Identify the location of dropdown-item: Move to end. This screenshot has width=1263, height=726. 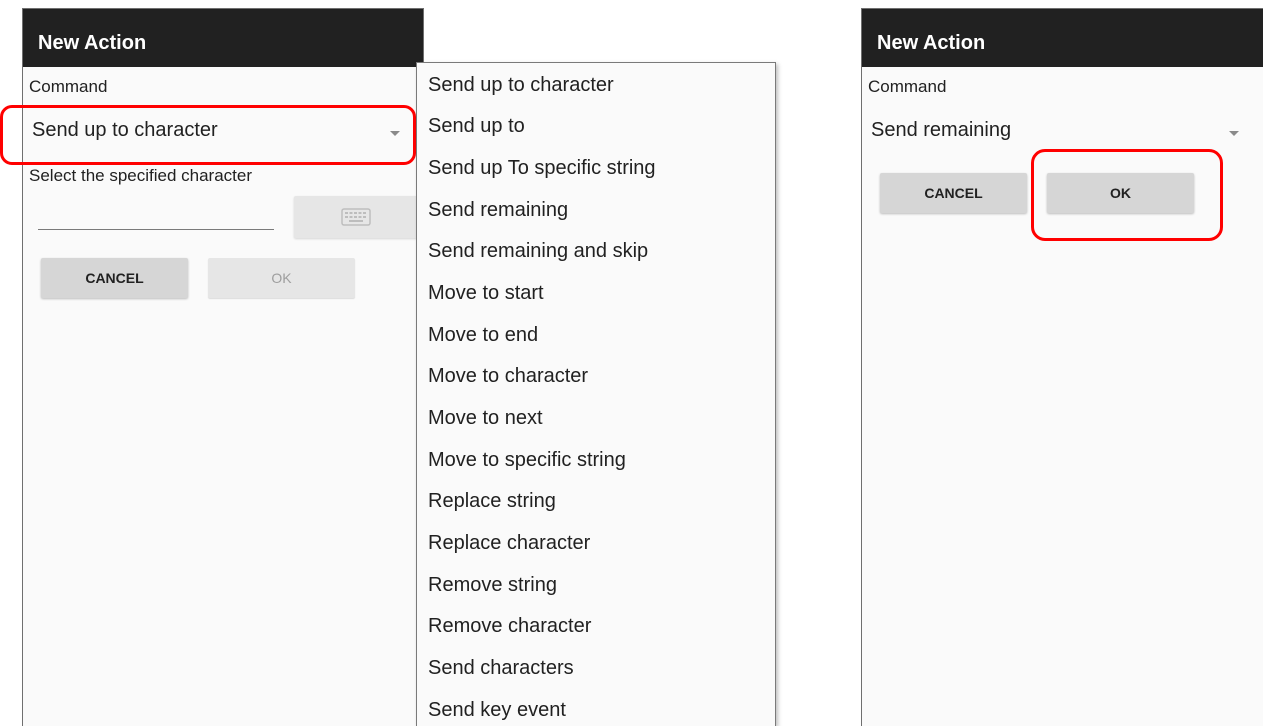
(483, 335).